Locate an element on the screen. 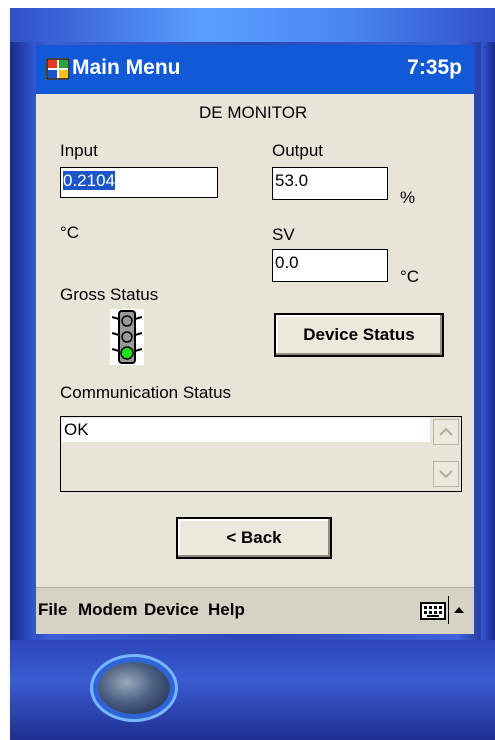  device-top-strip is located at coordinates (252, 25).